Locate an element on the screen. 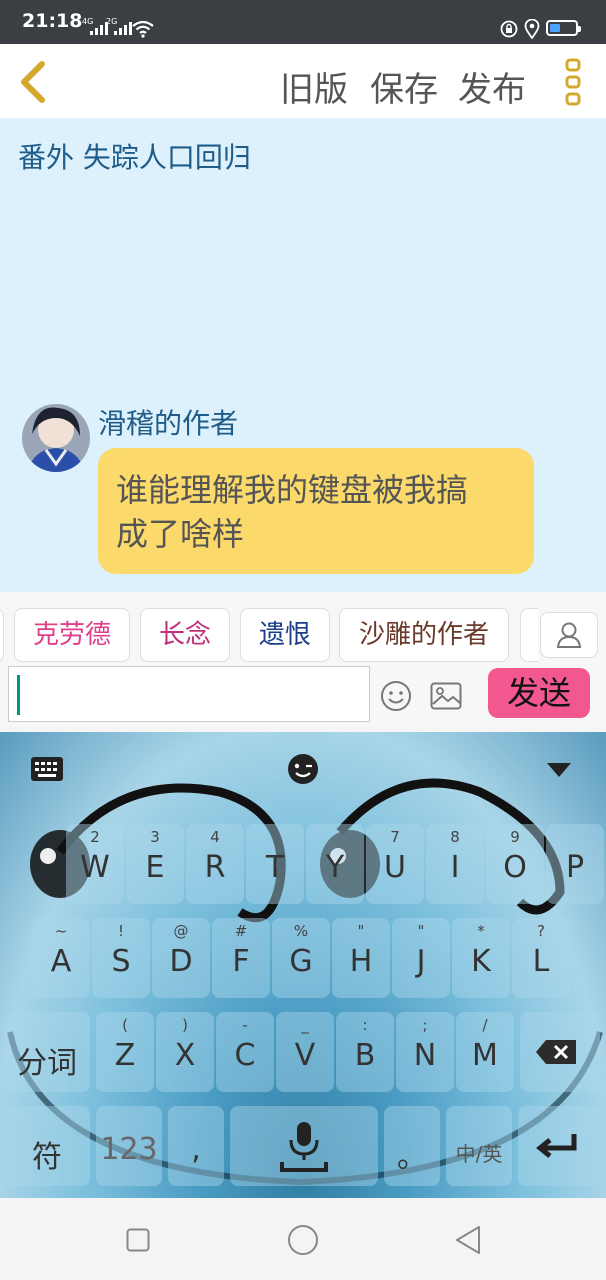  key-x: ) X is located at coordinates (185, 1052).